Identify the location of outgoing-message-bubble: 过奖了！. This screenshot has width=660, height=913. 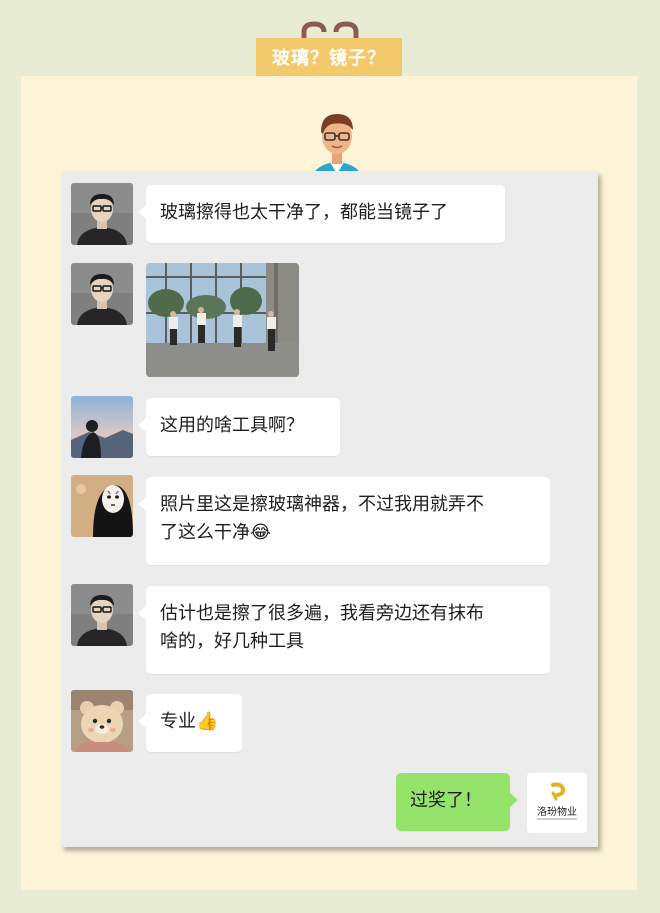
(457, 802).